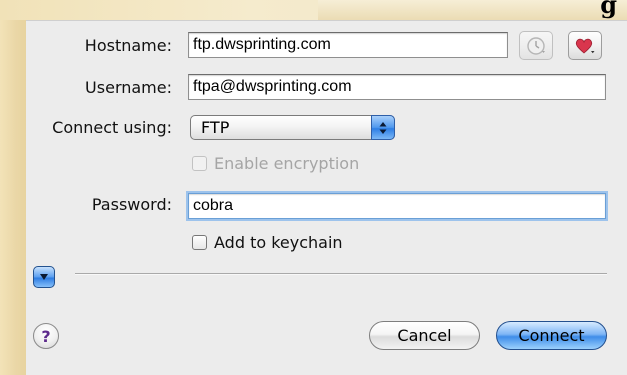  Describe the element at coordinates (199, 242) in the screenshot. I see `add-to-keychain-checkbox` at that location.